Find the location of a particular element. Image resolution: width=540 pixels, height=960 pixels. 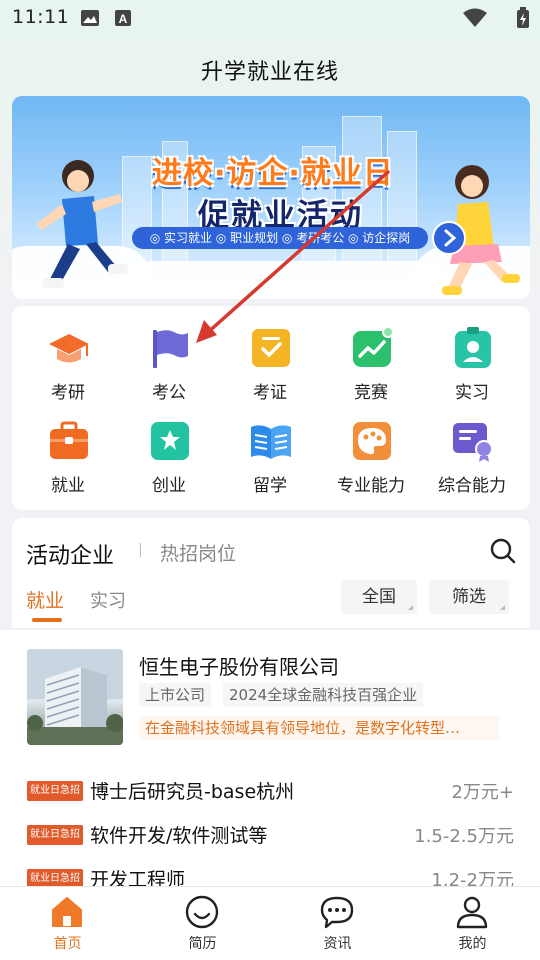

home-icon is located at coordinates (67, 912).